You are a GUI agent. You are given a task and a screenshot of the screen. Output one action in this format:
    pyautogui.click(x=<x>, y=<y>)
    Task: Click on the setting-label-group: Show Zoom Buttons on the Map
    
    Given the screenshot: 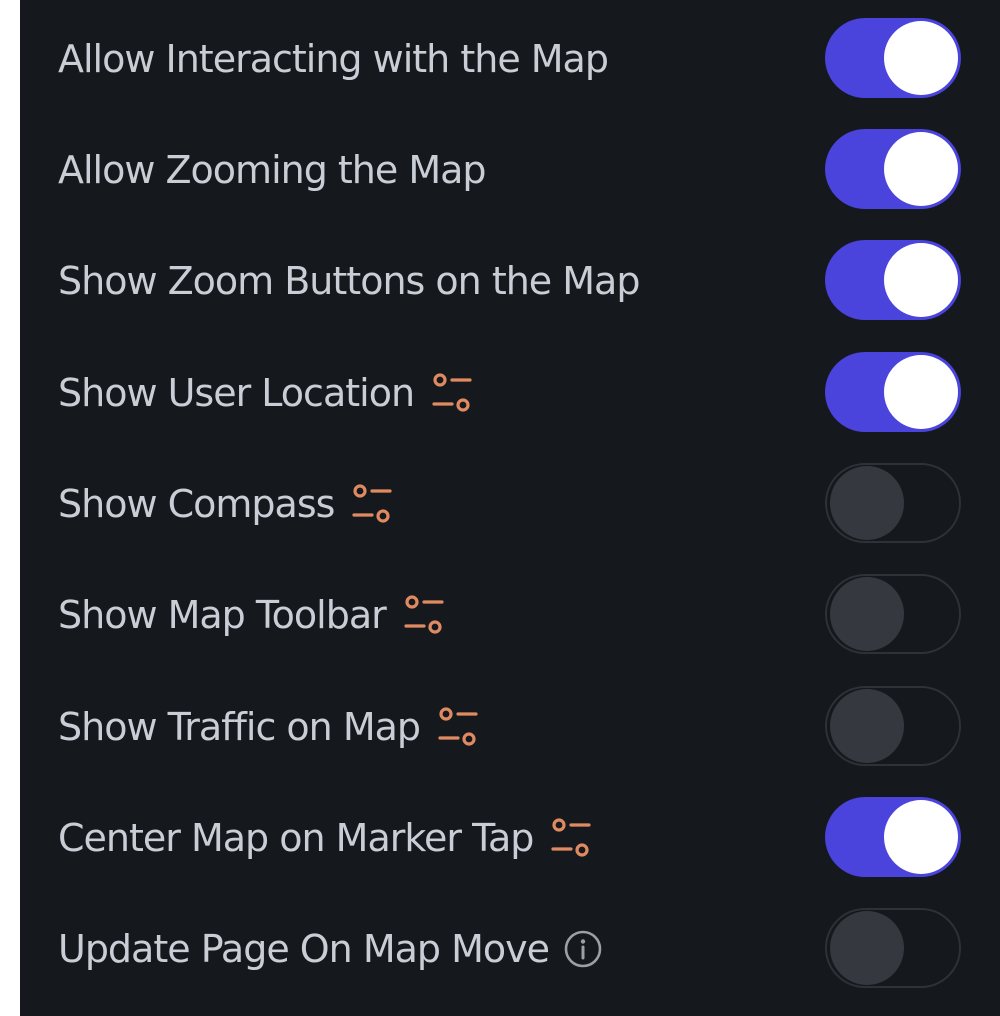 What is the action you would take?
    pyautogui.click(x=349, y=280)
    